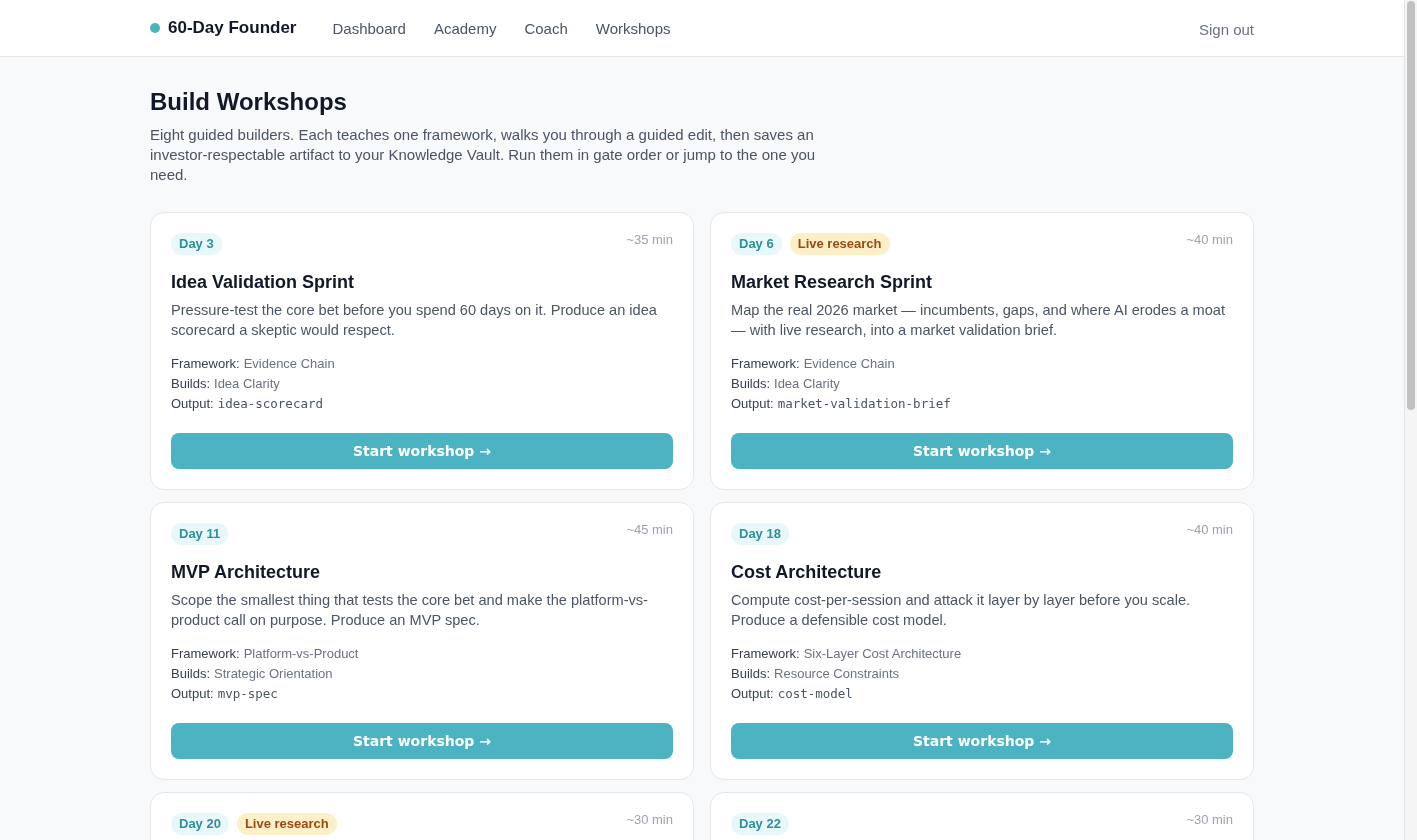 Image resolution: width=1417 pixels, height=840 pixels. I want to click on duration-text: ~35 min, so click(649, 240).